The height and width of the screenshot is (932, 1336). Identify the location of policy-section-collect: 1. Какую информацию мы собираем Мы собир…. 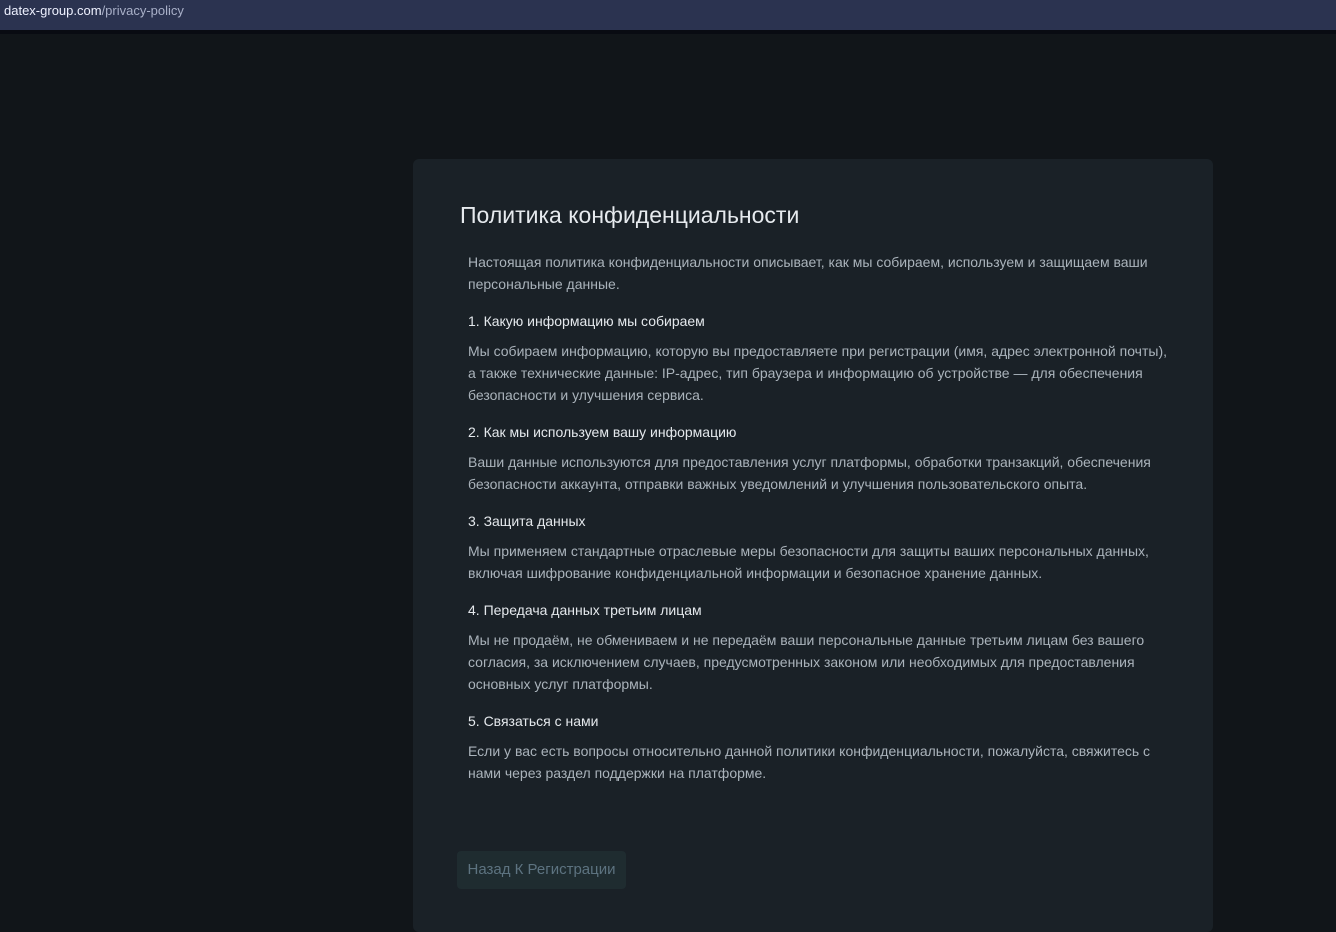
(818, 358).